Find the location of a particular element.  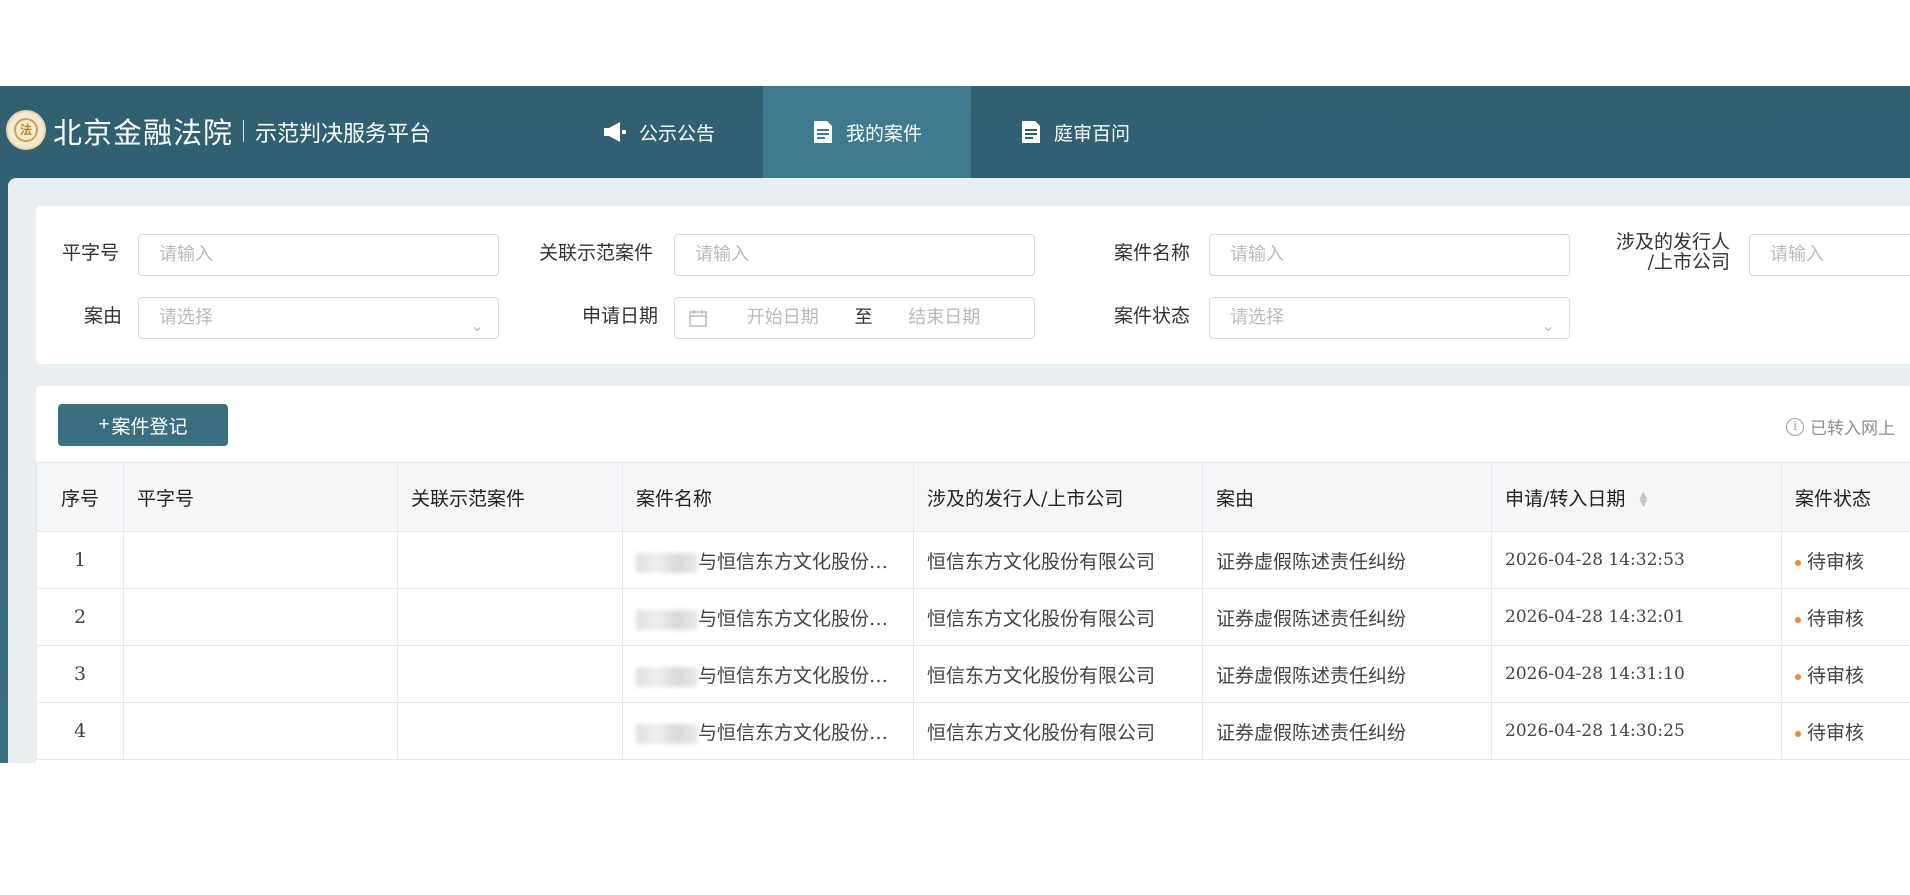

case-no-input: 请输入 is located at coordinates (318, 255).